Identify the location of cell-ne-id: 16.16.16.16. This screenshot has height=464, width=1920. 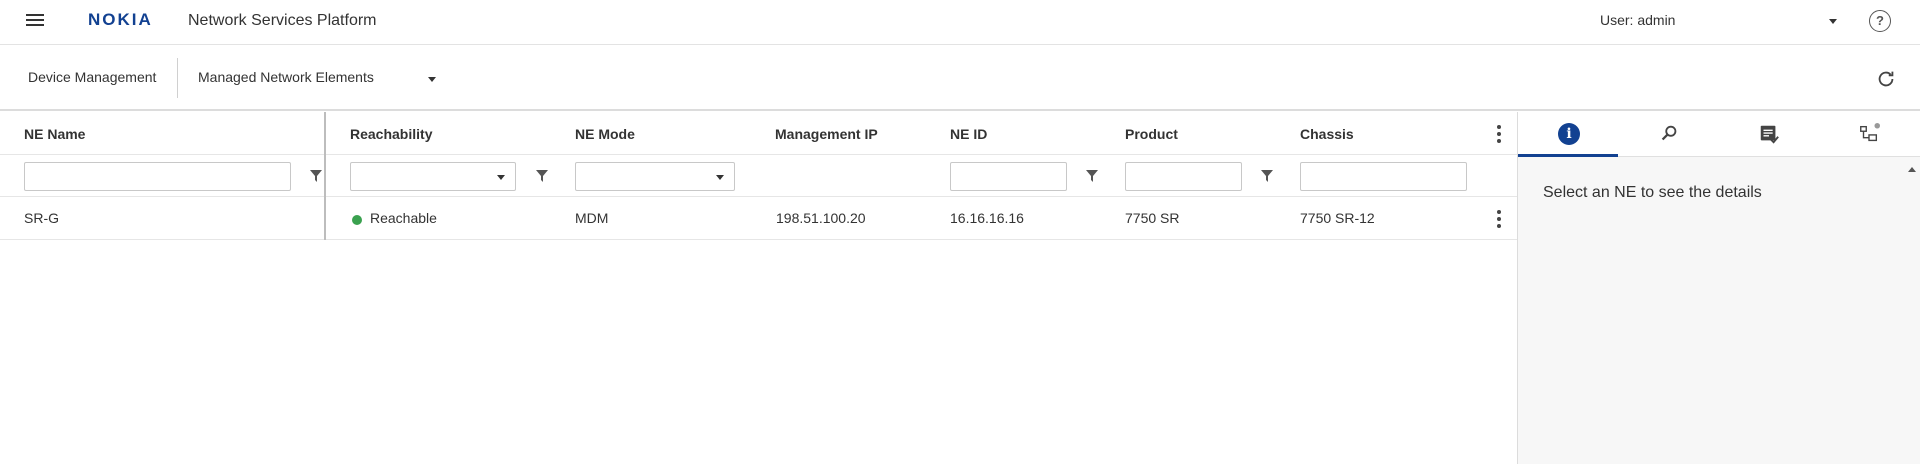
(987, 218).